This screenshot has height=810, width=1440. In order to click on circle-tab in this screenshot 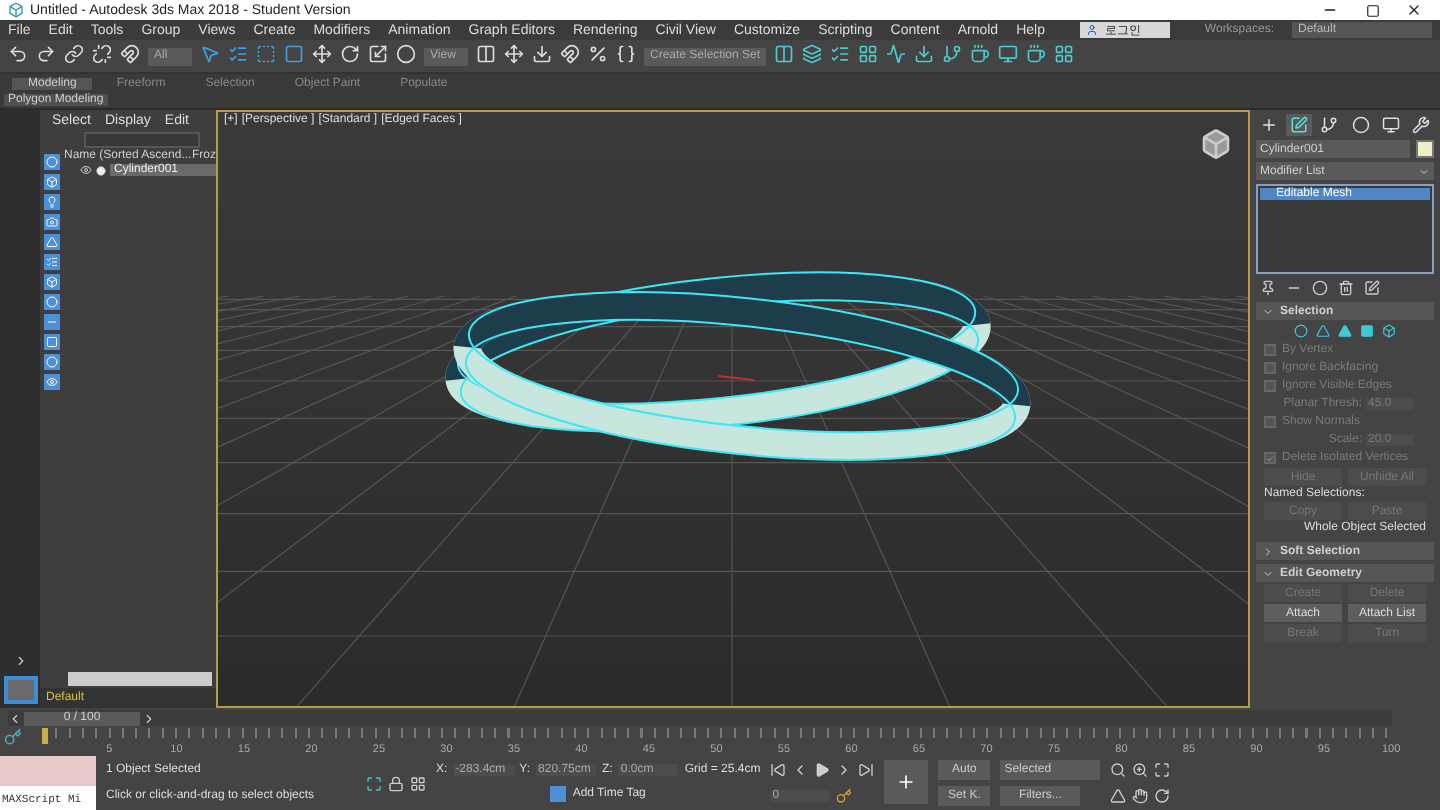, I will do `click(1360, 125)`.